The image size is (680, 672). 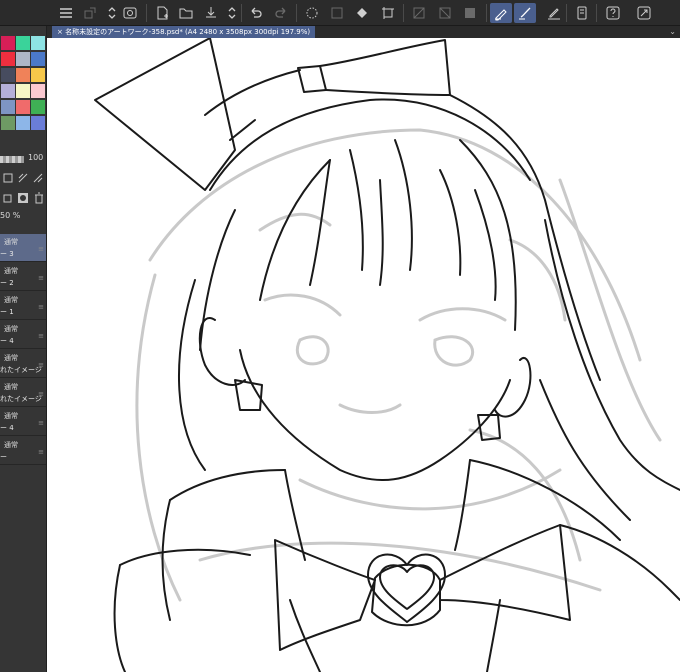 What do you see at coordinates (90, 13) in the screenshot?
I see `tool-settings-icon` at bounding box center [90, 13].